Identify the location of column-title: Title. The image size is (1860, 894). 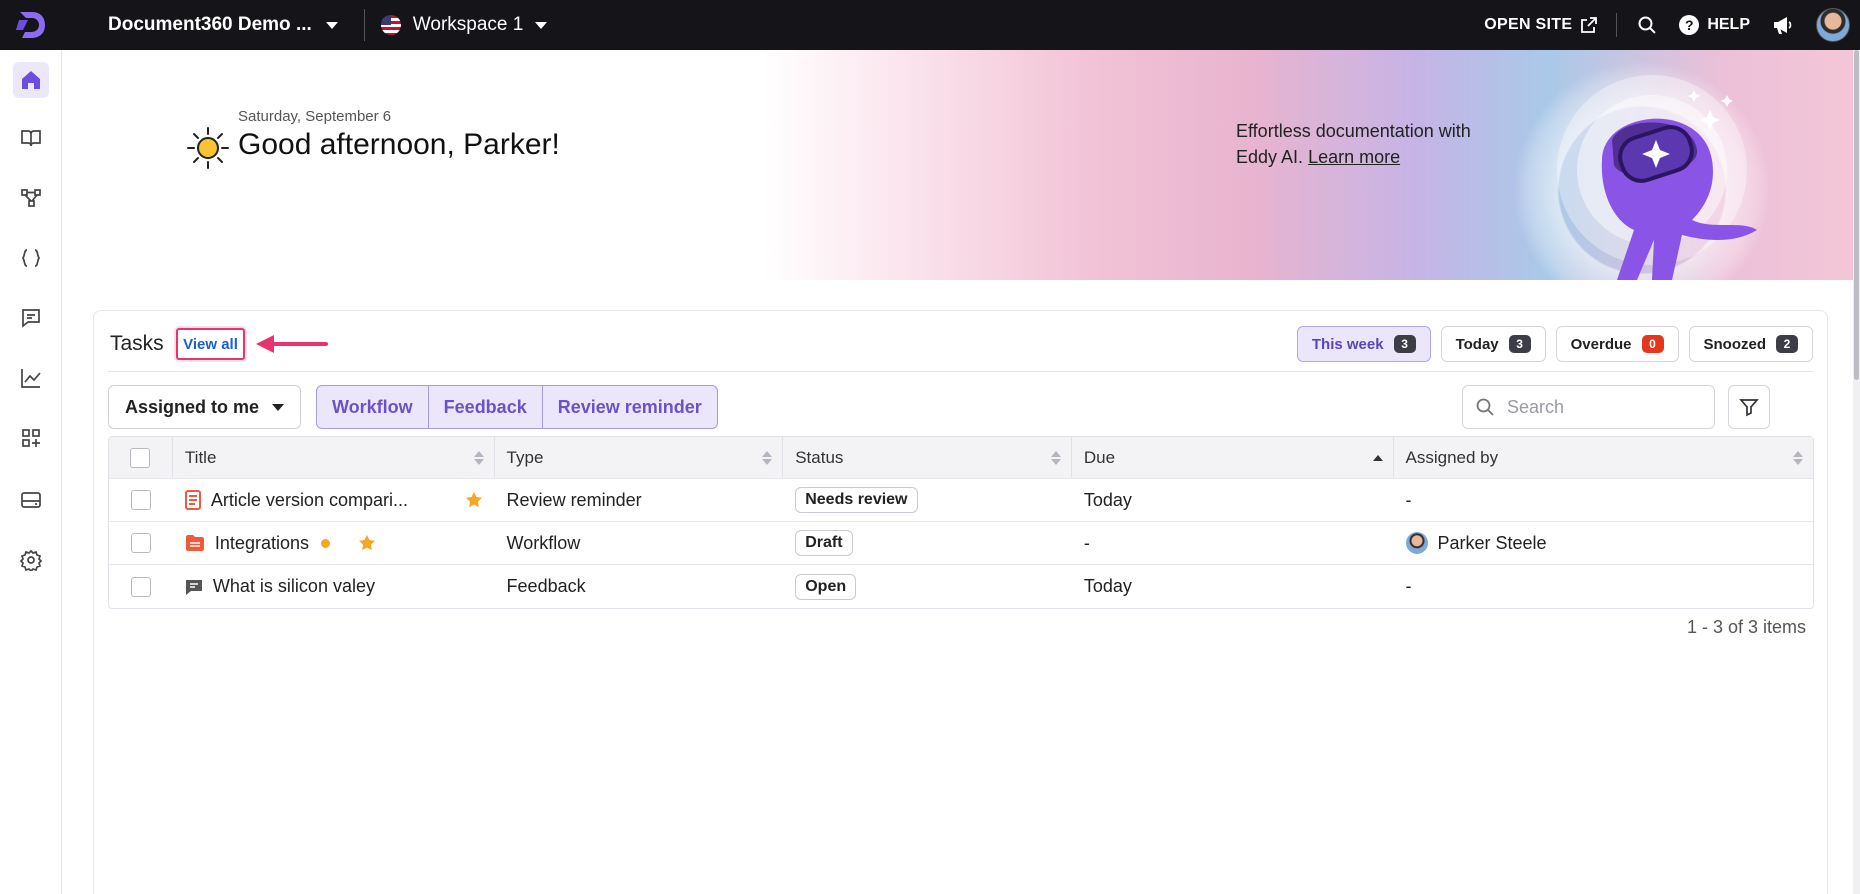
(334, 457).